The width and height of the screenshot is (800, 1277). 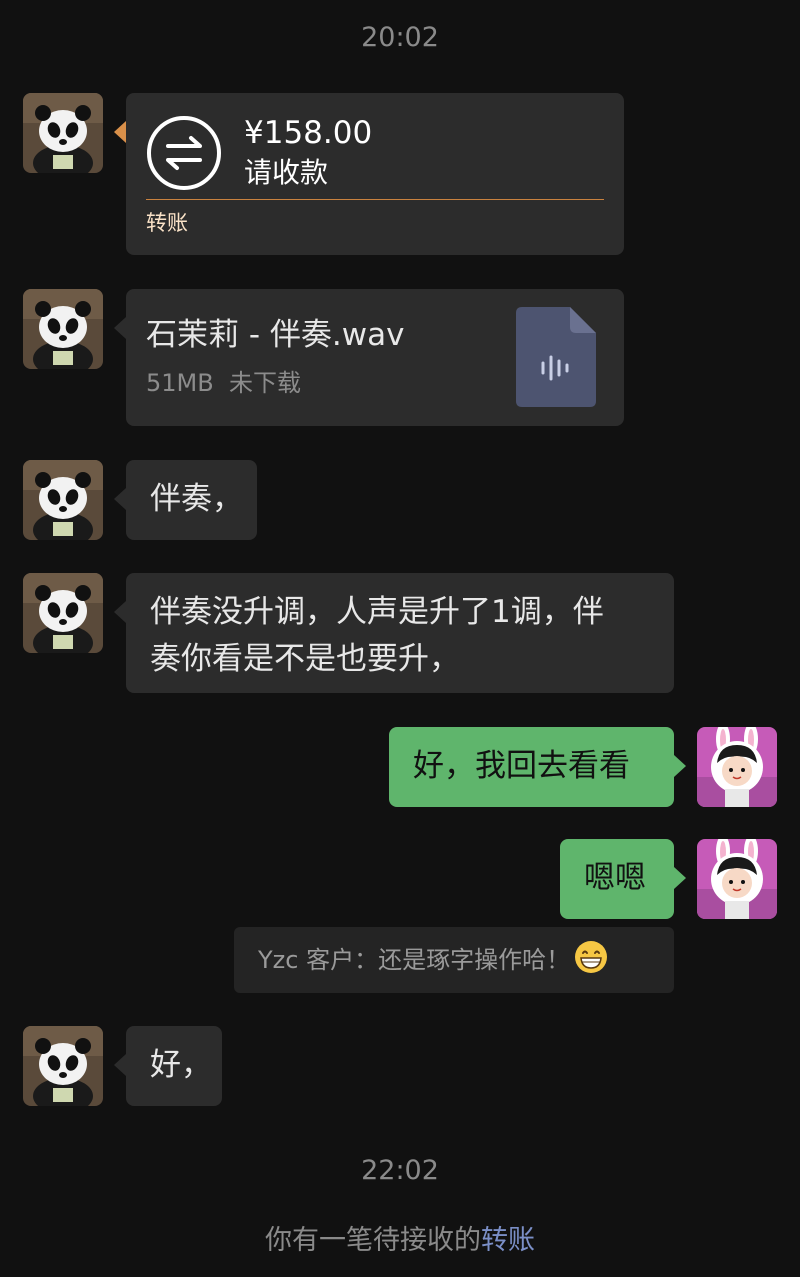 What do you see at coordinates (414, 960) in the screenshot?
I see `quote-text: Yzc 客户：还是琢字操作哈！` at bounding box center [414, 960].